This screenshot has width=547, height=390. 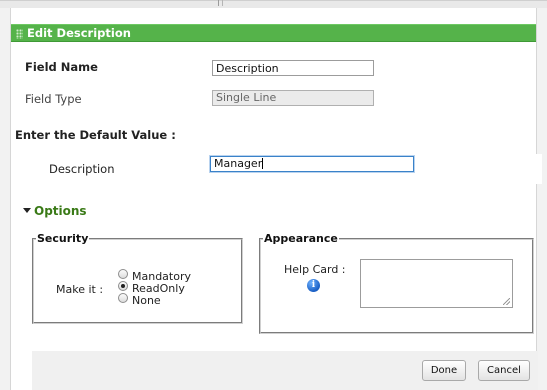 What do you see at coordinates (60, 211) in the screenshot?
I see `options-title: Options` at bounding box center [60, 211].